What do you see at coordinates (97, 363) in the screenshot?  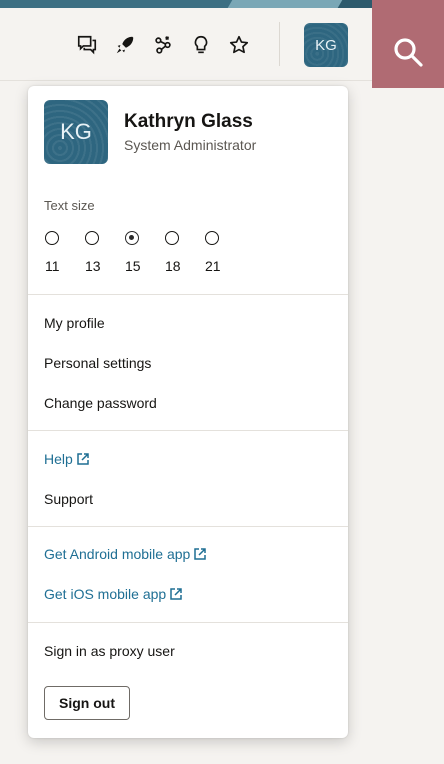 I see `personal-settings-item: Personal settings` at bounding box center [97, 363].